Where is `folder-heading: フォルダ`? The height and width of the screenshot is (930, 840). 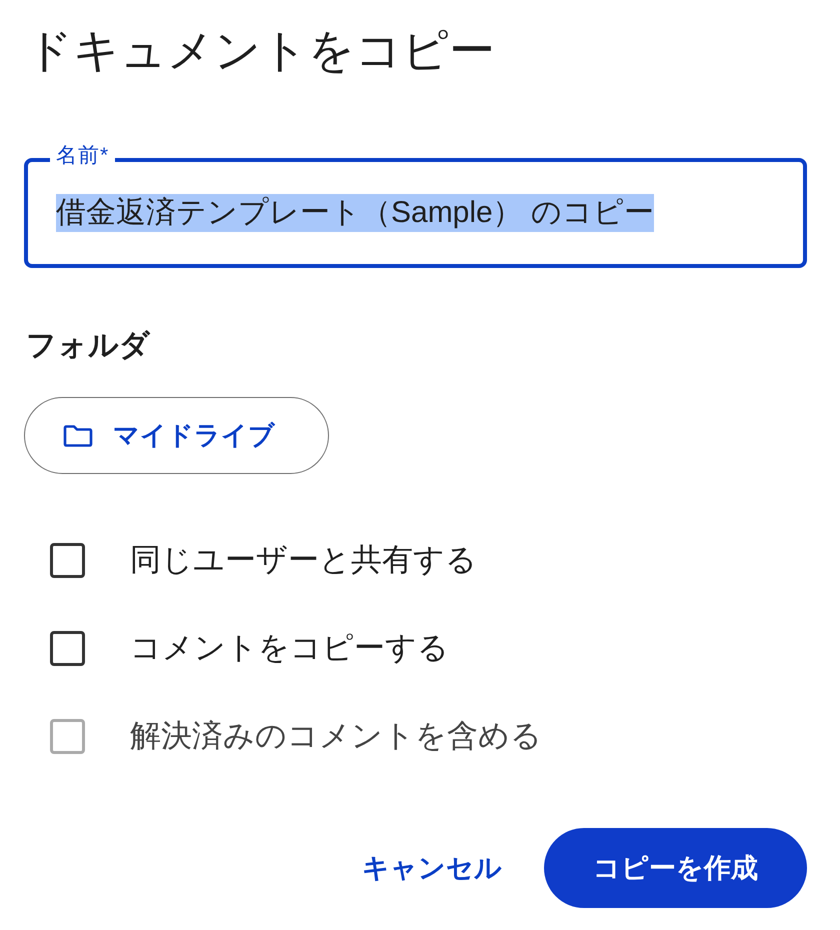
folder-heading: フォルダ is located at coordinates (88, 346).